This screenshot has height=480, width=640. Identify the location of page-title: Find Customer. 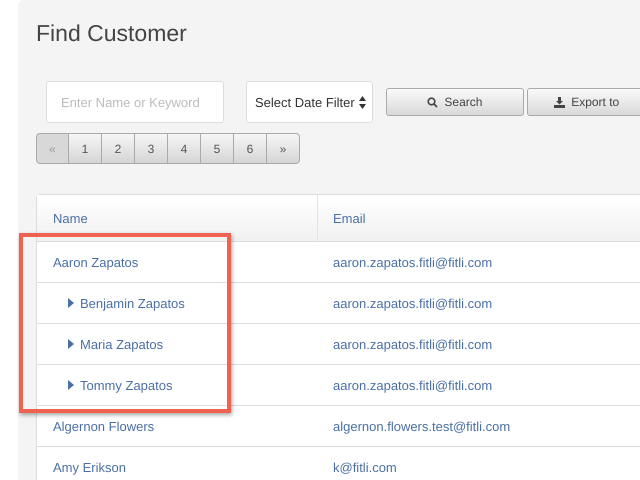
(112, 33).